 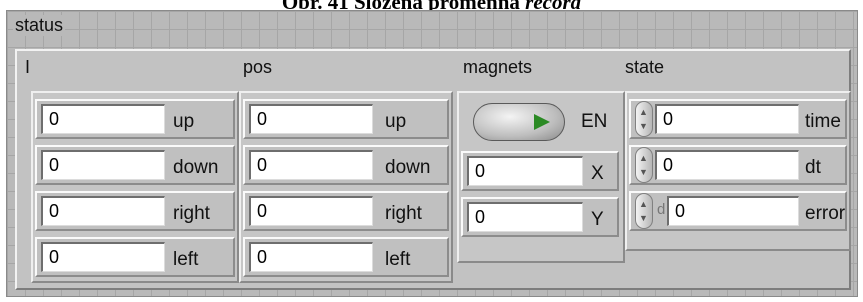 What do you see at coordinates (597, 173) in the screenshot?
I see `magnets-x-label: X` at bounding box center [597, 173].